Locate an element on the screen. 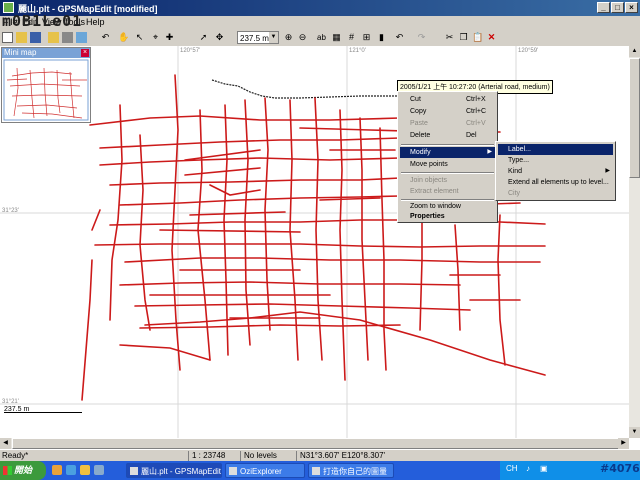 The height and width of the screenshot is (480, 640). menu-item-delete: Delete Del is located at coordinates (447, 135).